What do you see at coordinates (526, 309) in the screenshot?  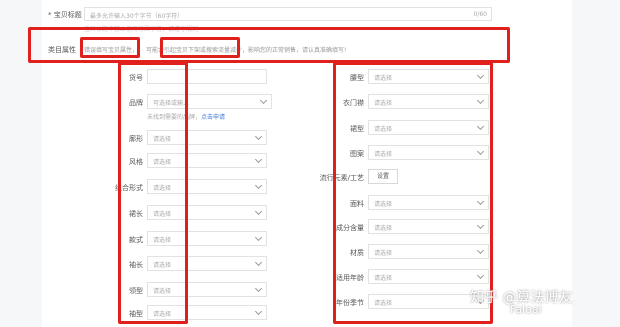 I see `watermark-sub: Faloai` at bounding box center [526, 309].